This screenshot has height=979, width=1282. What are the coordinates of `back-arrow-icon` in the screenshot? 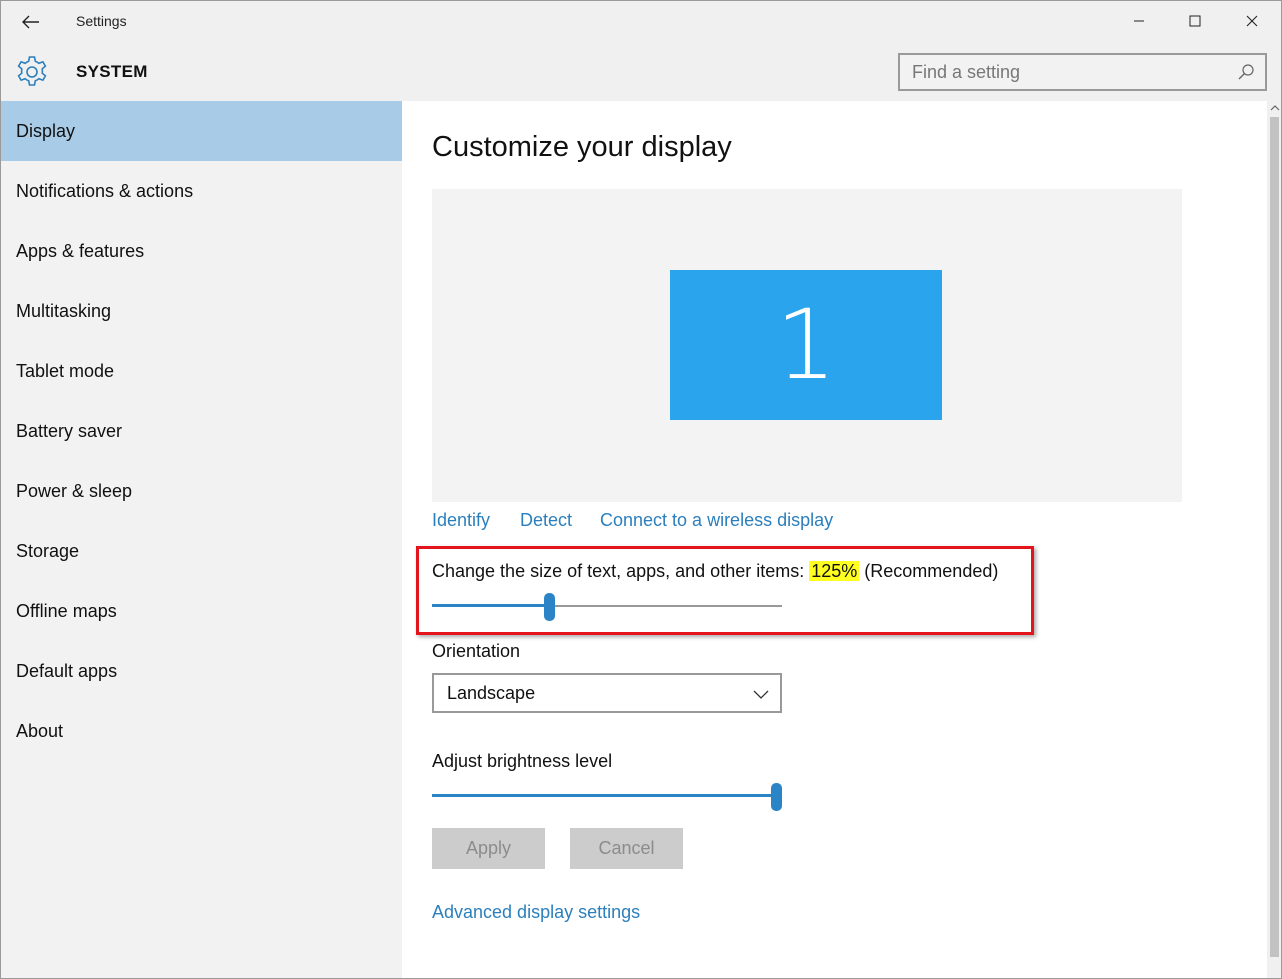 It's located at (30, 22).